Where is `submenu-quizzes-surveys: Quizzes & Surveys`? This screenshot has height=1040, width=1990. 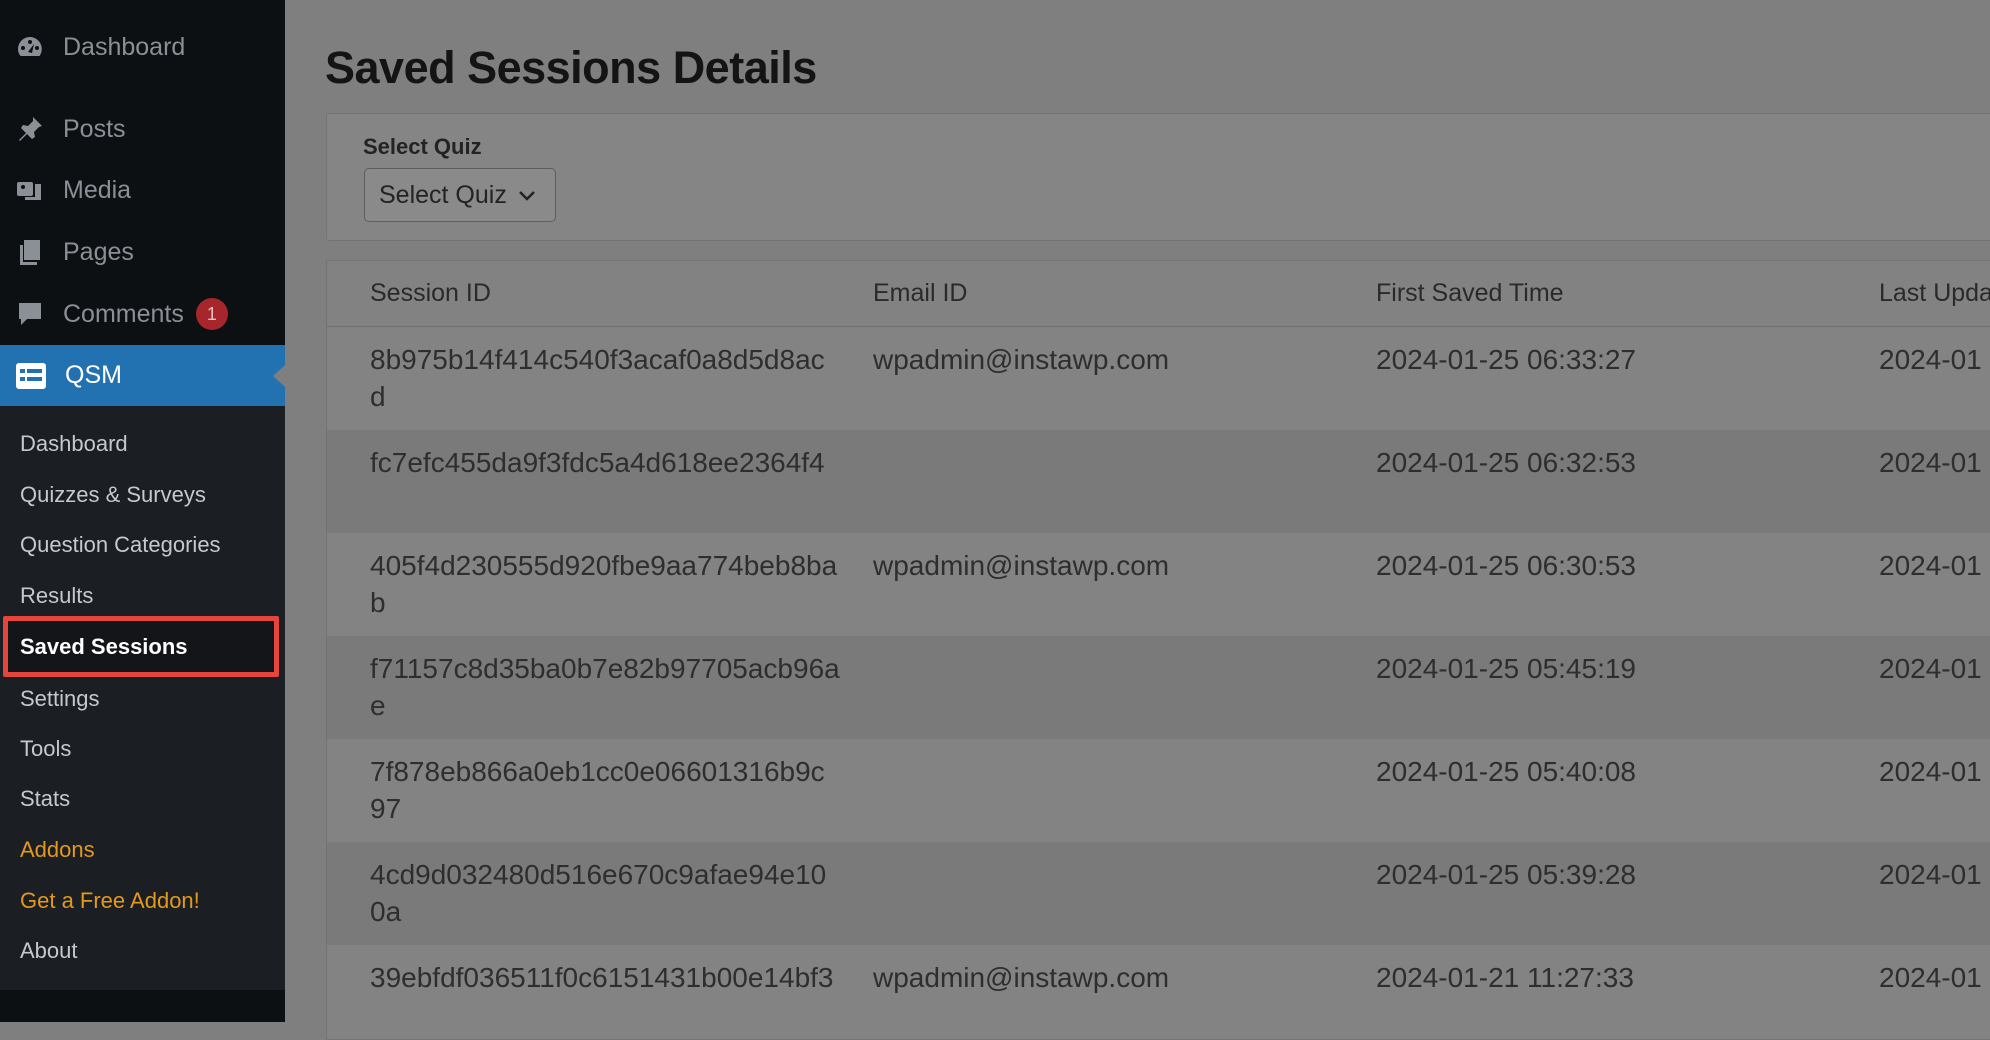 submenu-quizzes-surveys: Quizzes & Surveys is located at coordinates (113, 495).